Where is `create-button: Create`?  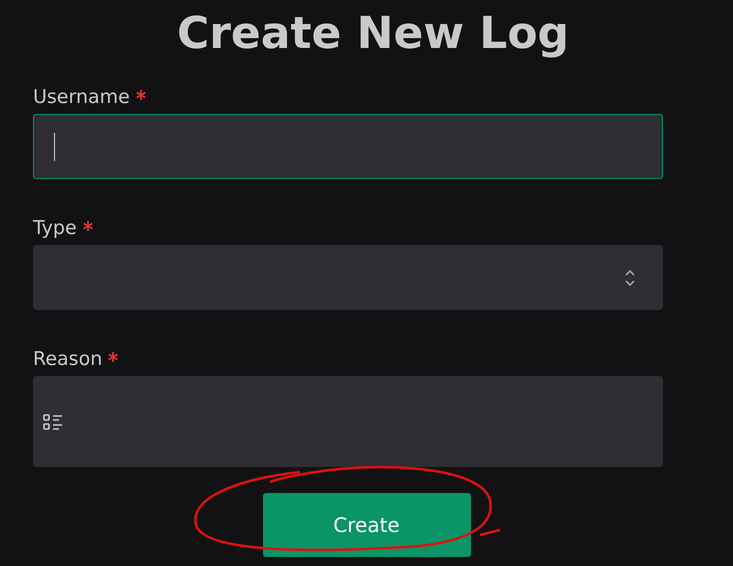 create-button: Create is located at coordinates (366, 525).